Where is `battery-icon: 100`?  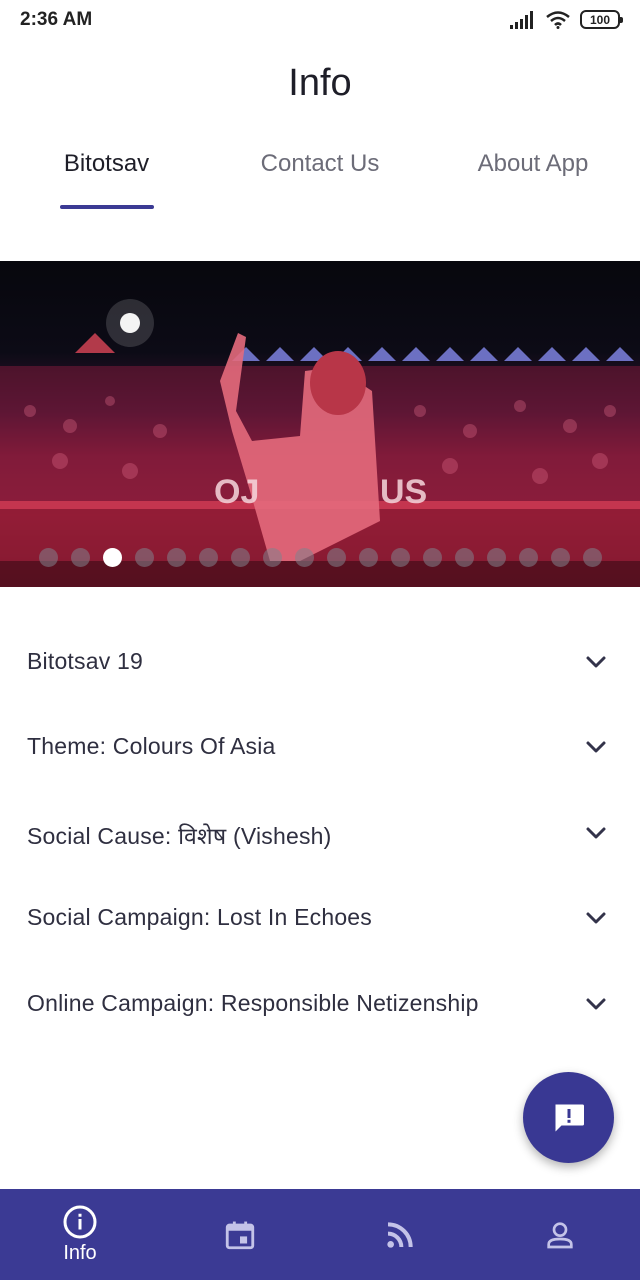 battery-icon: 100 is located at coordinates (601, 19).